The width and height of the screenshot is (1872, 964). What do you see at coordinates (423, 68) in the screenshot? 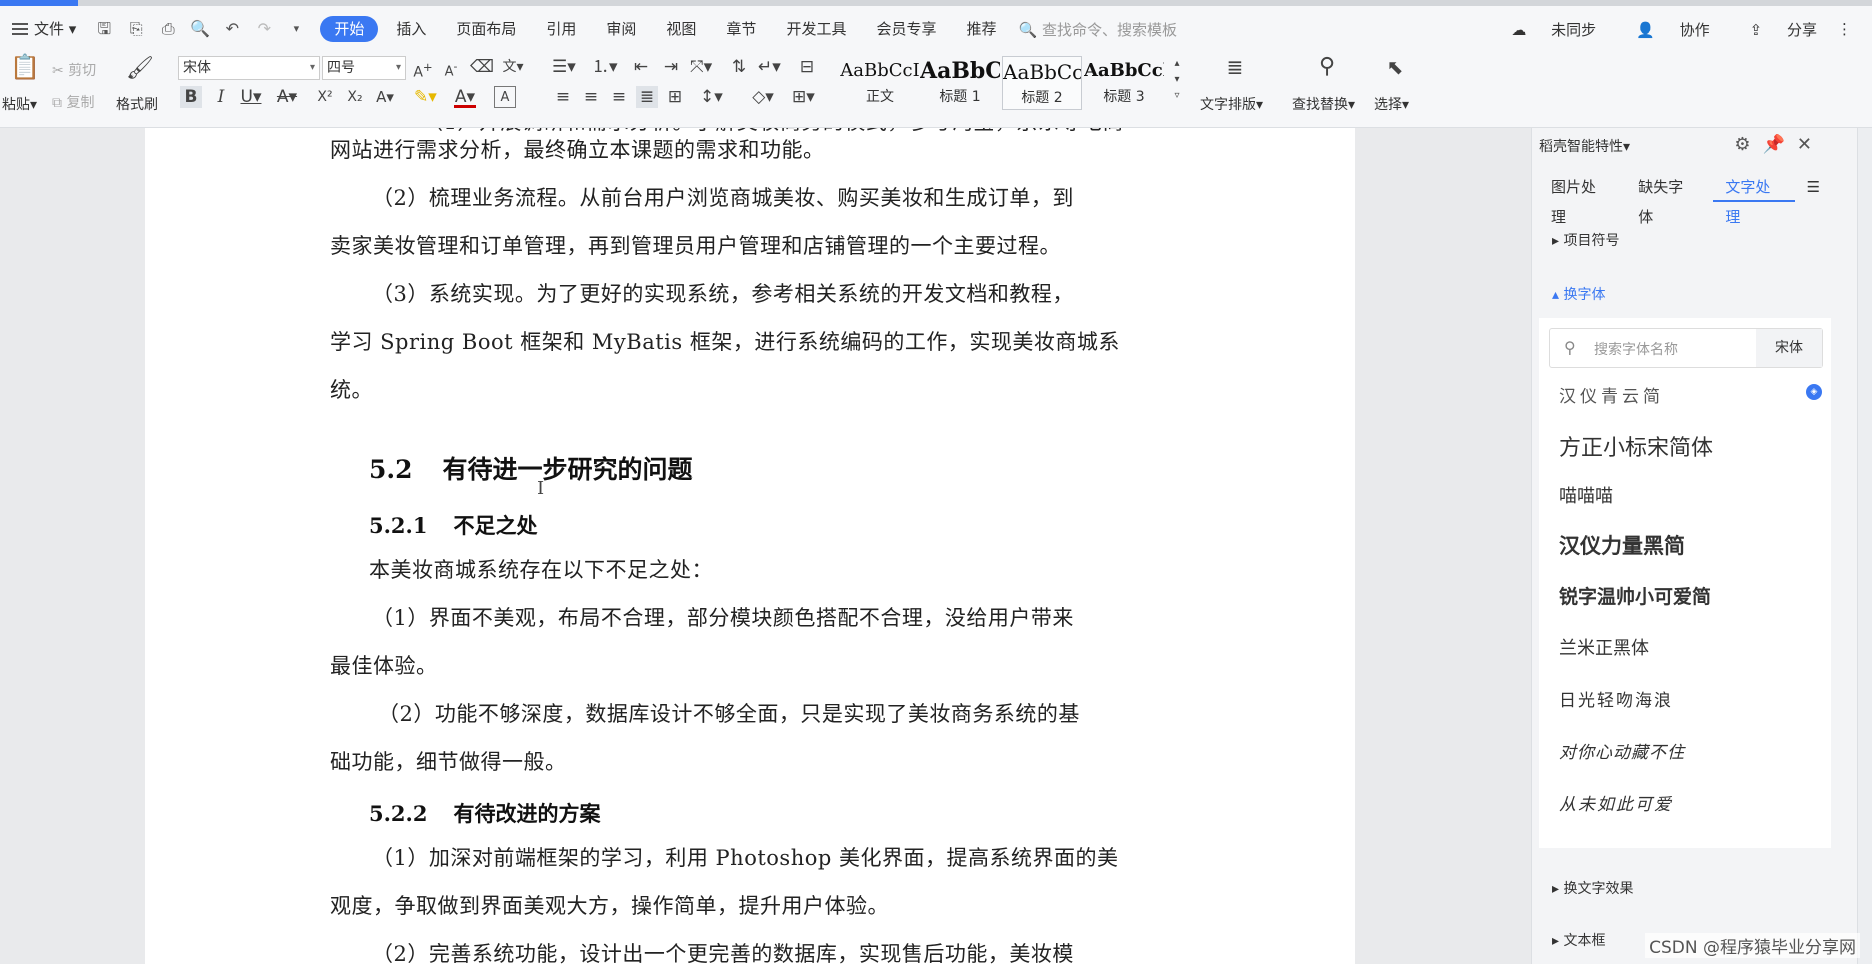
I see `grow-font-icon: A+` at bounding box center [423, 68].